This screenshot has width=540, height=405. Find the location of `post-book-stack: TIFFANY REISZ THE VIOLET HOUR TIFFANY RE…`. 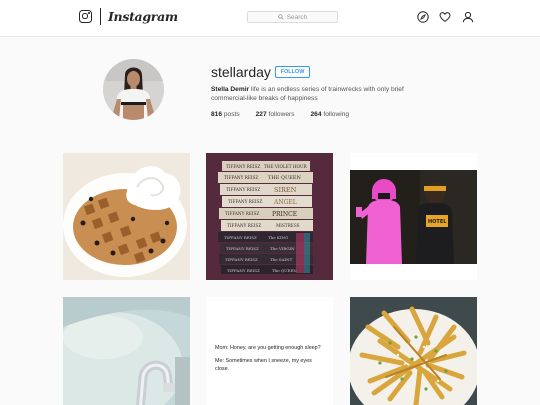

post-book-stack: TIFFANY REISZ THE VIOLET HOUR TIFFANY RE… is located at coordinates (269, 216).